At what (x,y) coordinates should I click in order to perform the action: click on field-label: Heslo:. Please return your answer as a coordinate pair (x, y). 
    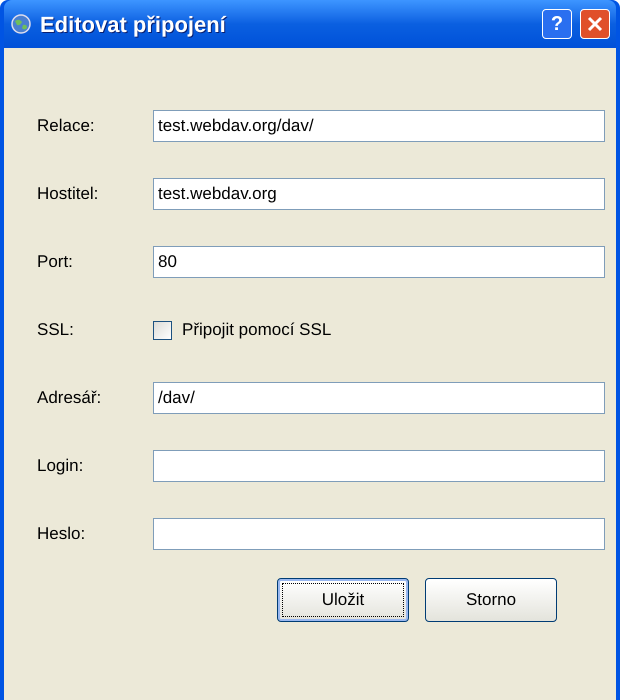
    Looking at the image, I should click on (61, 534).